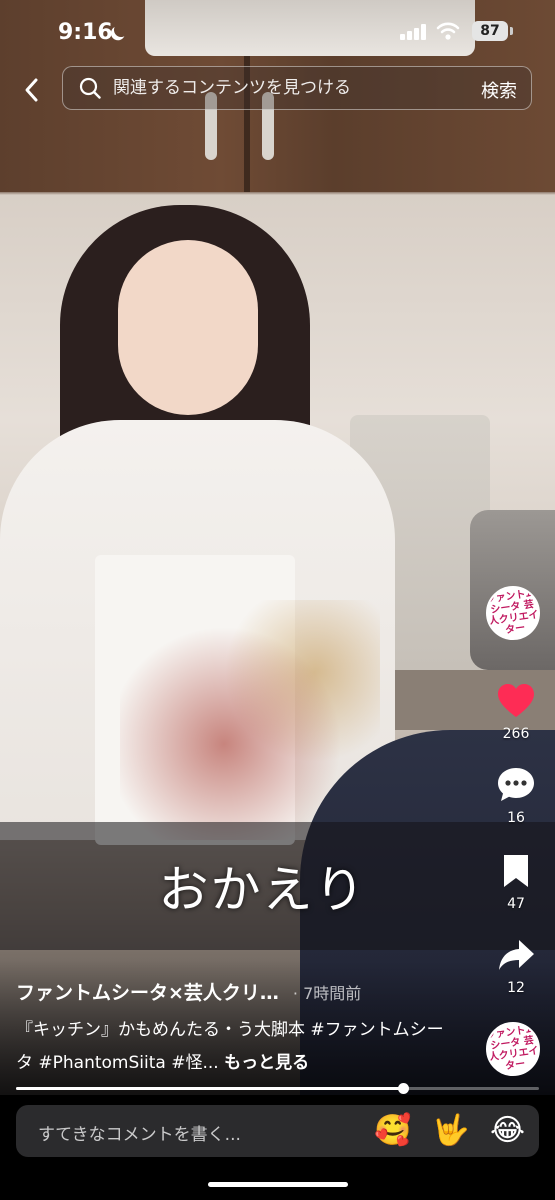 The image size is (555, 1200). What do you see at coordinates (516, 904) in the screenshot?
I see `bookmark-count: 47` at bounding box center [516, 904].